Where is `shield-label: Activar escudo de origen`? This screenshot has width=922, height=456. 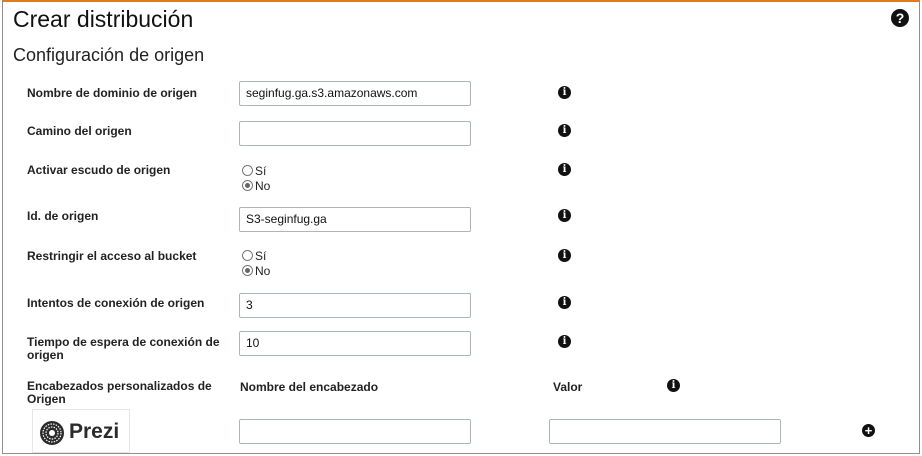 shield-label: Activar escudo de origen is located at coordinates (99, 170).